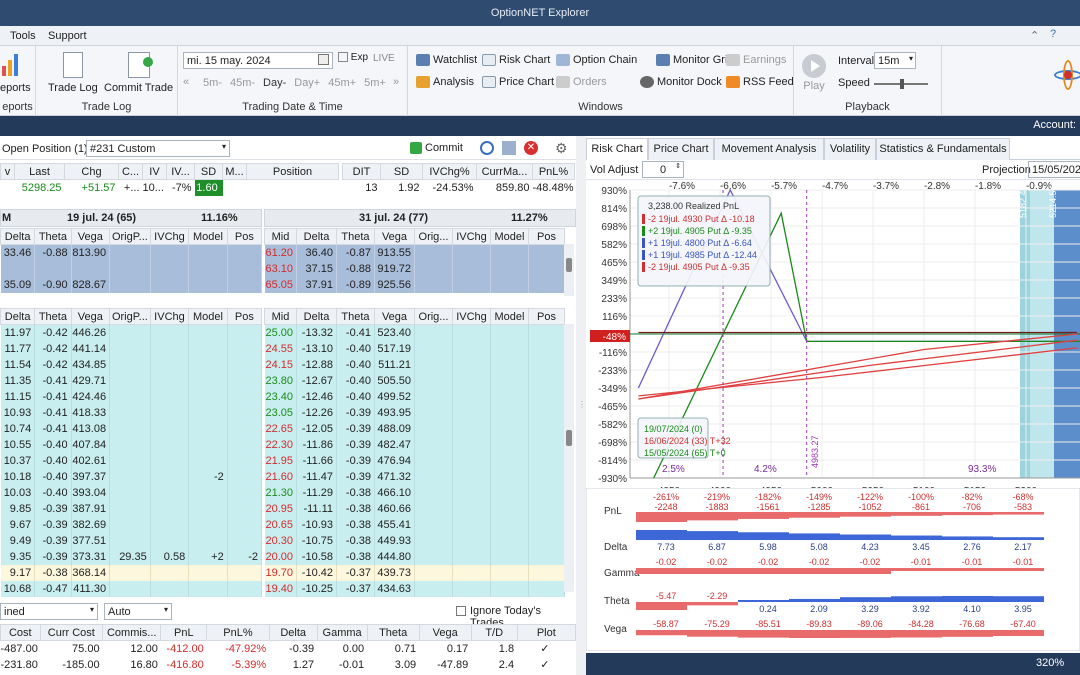 The width and height of the screenshot is (1080, 675). Describe the element at coordinates (414, 284) in the screenshot. I see `chain-row: 65.05 37.91 -0.89 925.56` at that location.